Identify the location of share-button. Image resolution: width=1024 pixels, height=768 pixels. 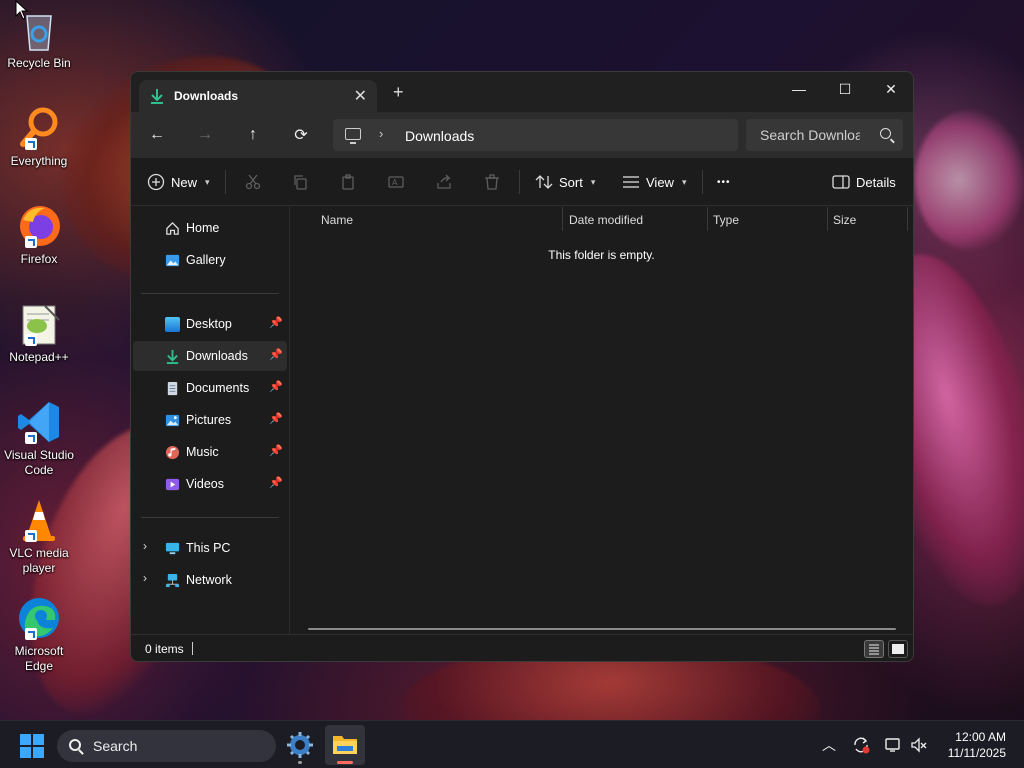
(444, 182).